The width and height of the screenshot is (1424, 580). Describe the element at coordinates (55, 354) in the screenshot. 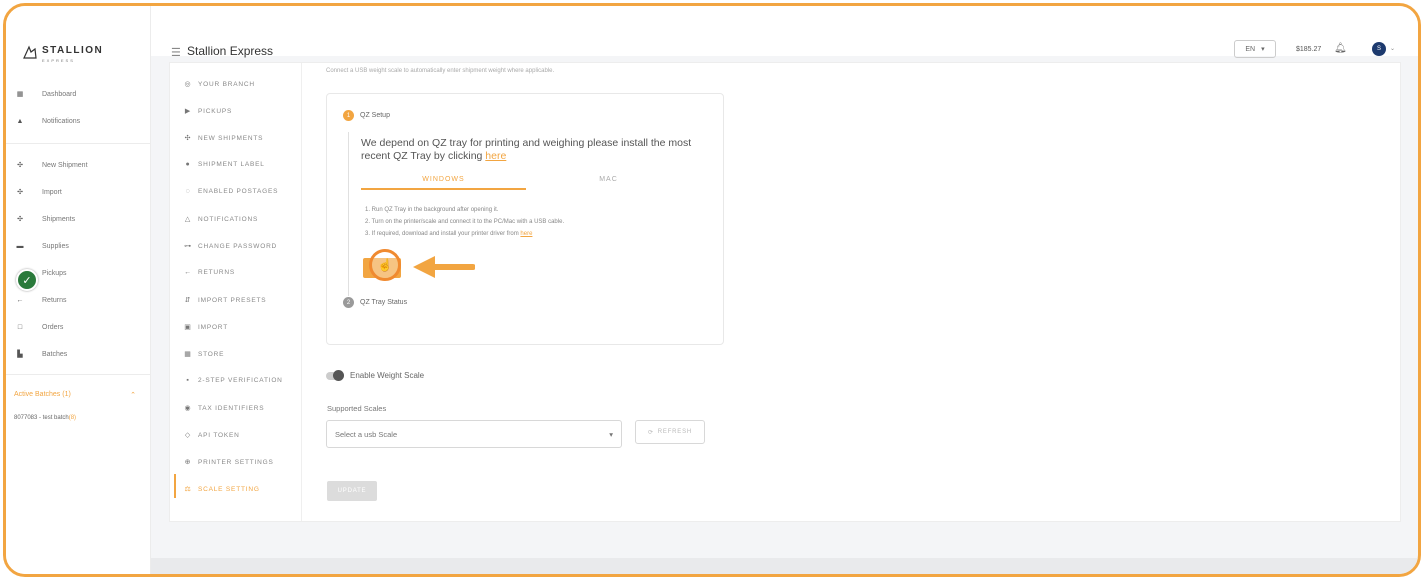

I see `sidebar-item-label: Batches` at that location.